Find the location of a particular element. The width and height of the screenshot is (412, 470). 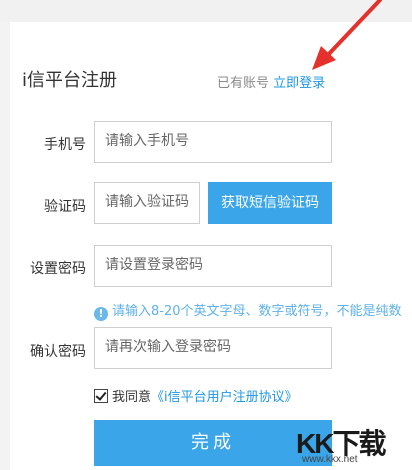

watermark-url: www.kkx.net is located at coordinates (330, 459).